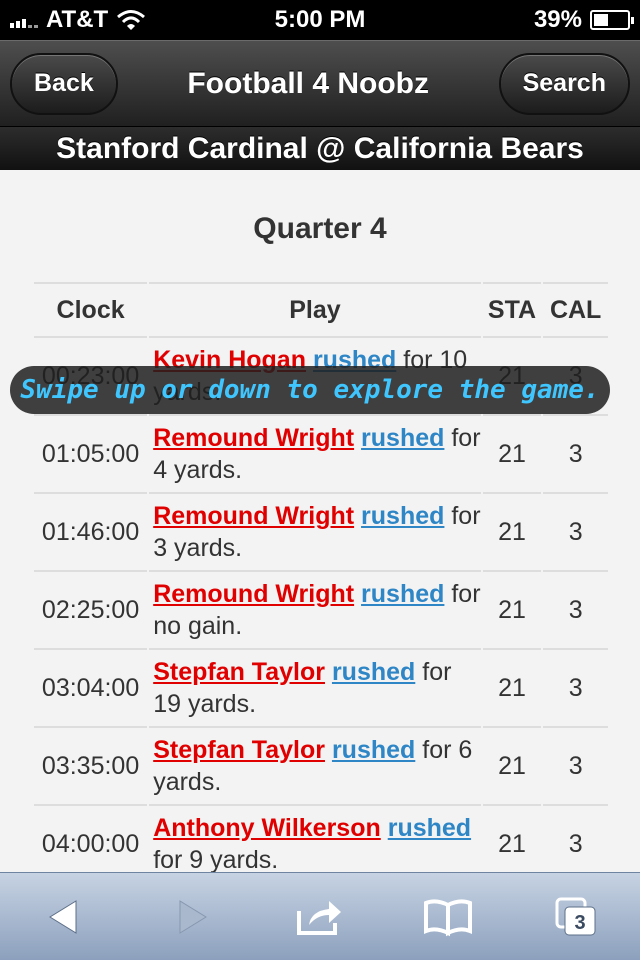 This screenshot has height=960, width=640. I want to click on header-play: Play, so click(315, 310).